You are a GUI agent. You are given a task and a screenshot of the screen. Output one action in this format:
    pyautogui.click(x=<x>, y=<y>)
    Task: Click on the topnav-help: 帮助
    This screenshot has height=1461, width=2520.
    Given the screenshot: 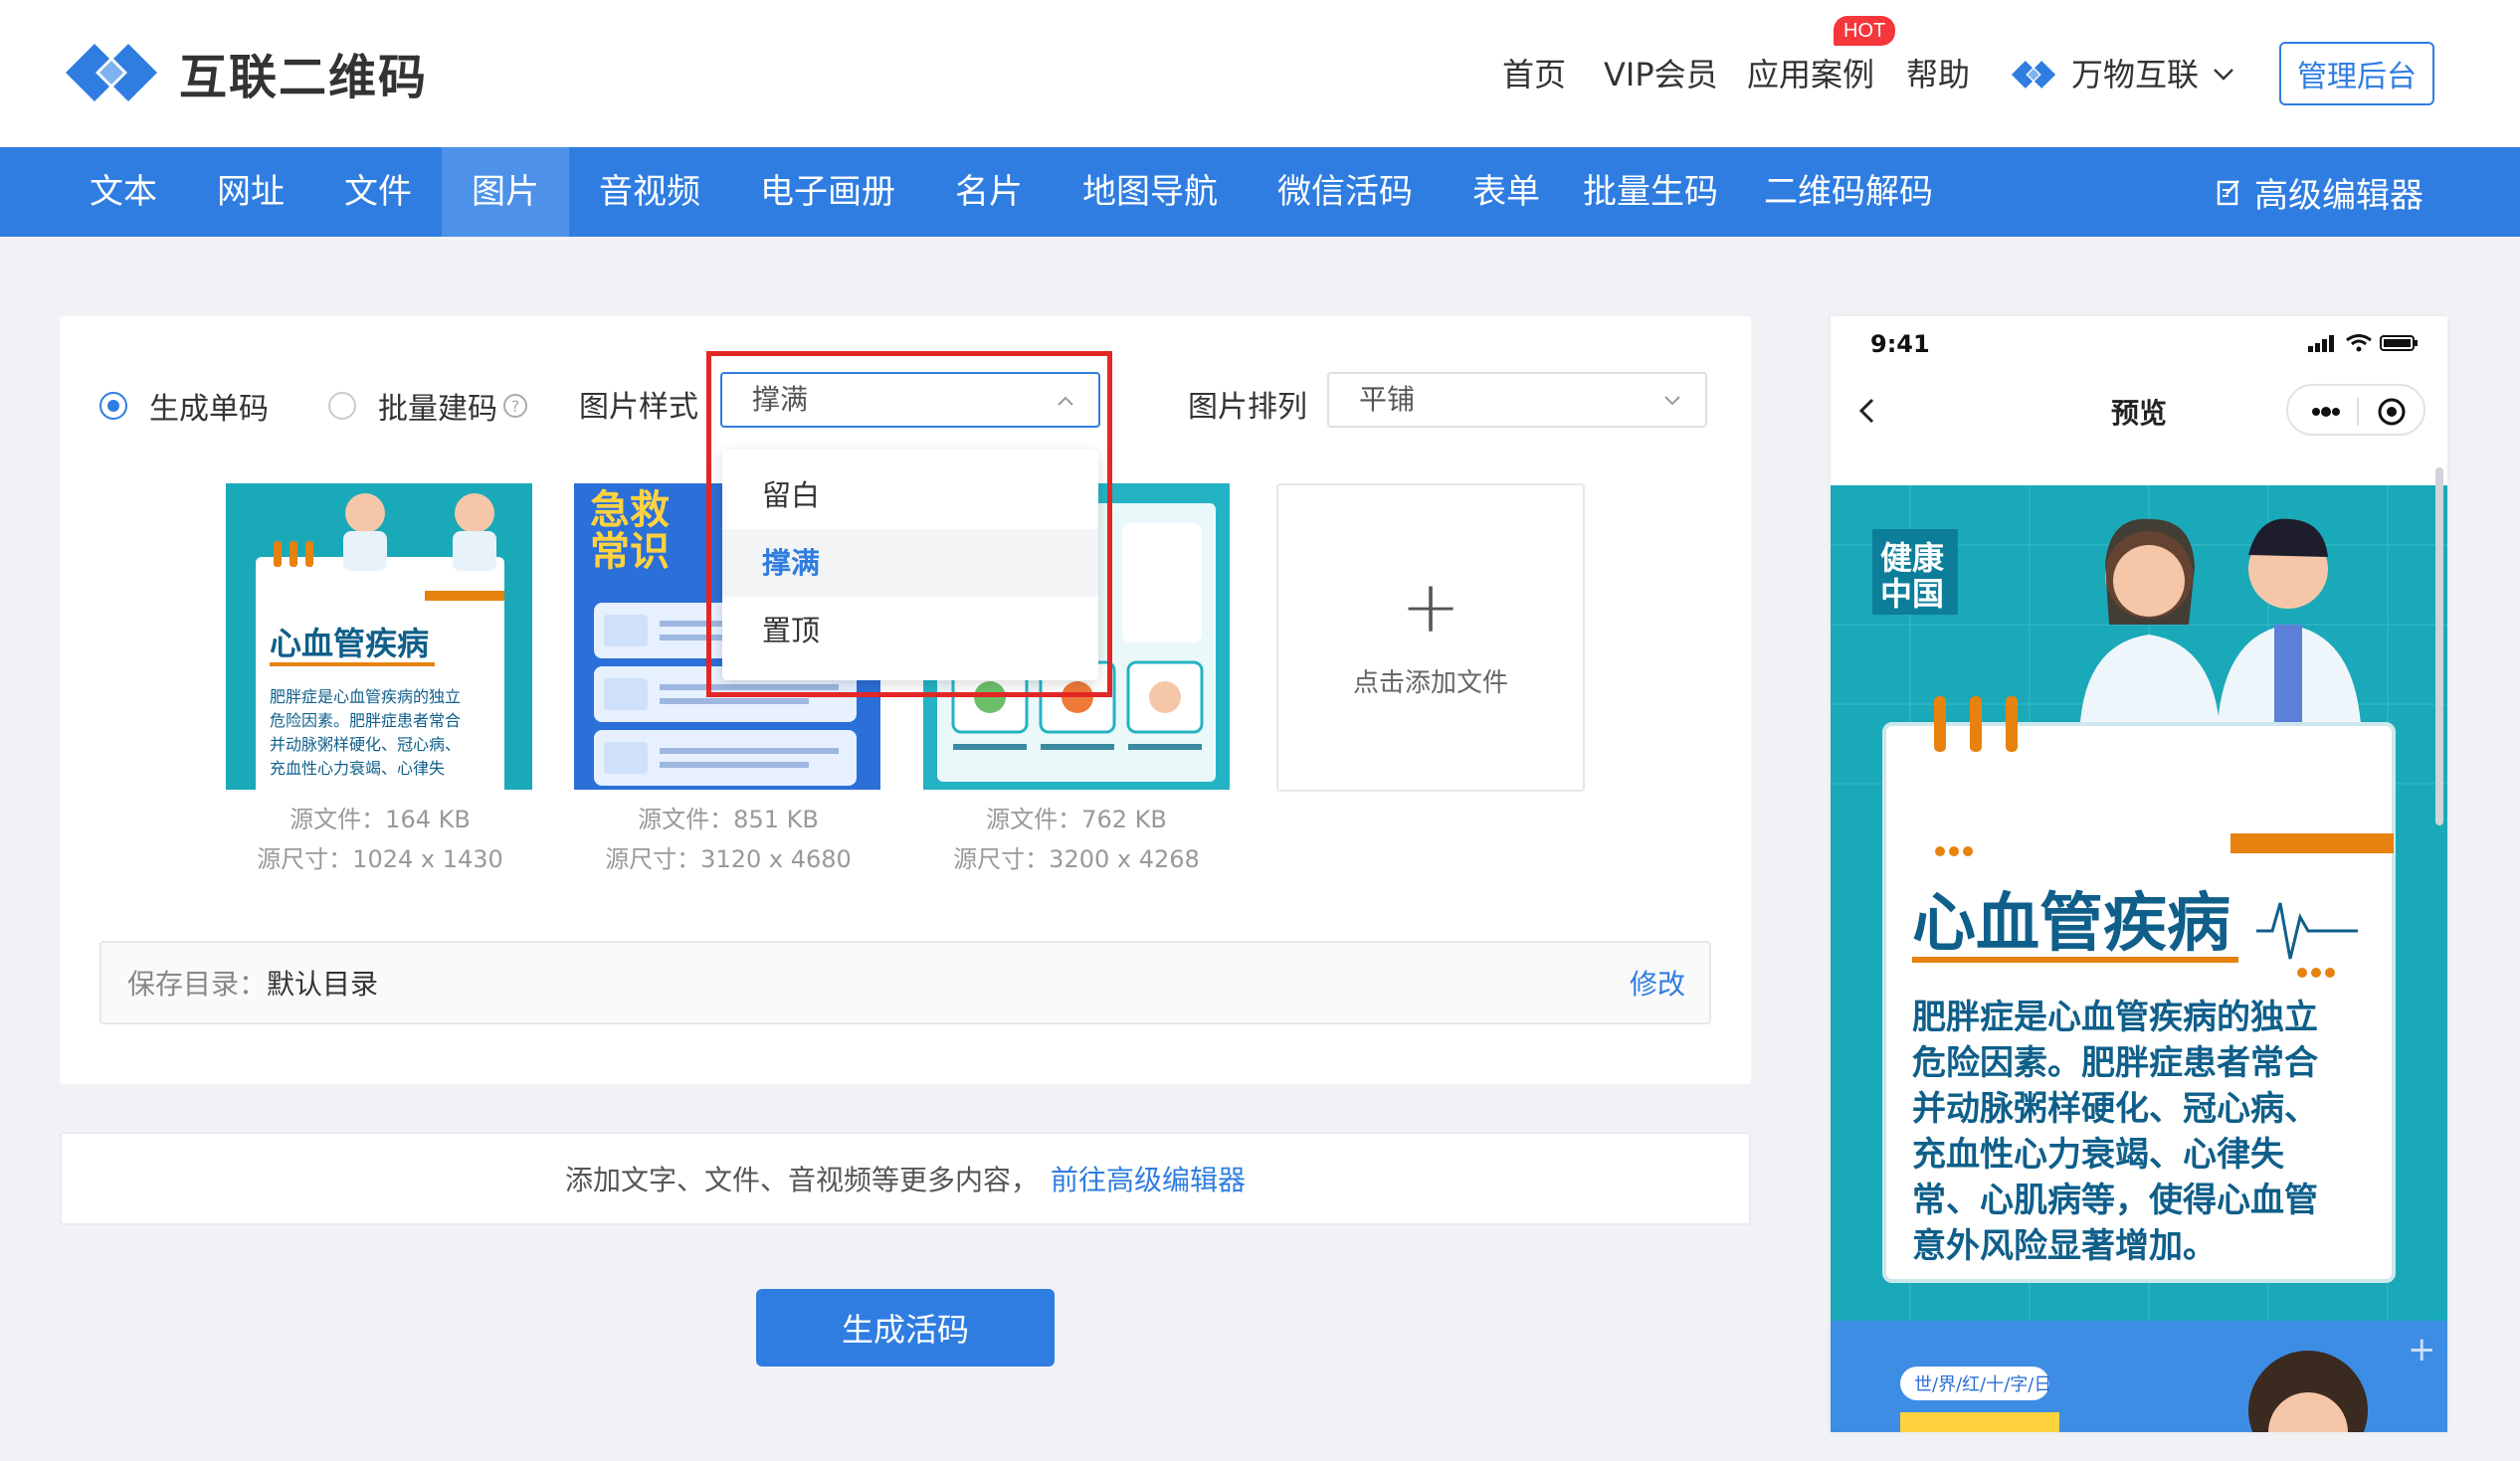 What is the action you would take?
    pyautogui.click(x=1938, y=74)
    